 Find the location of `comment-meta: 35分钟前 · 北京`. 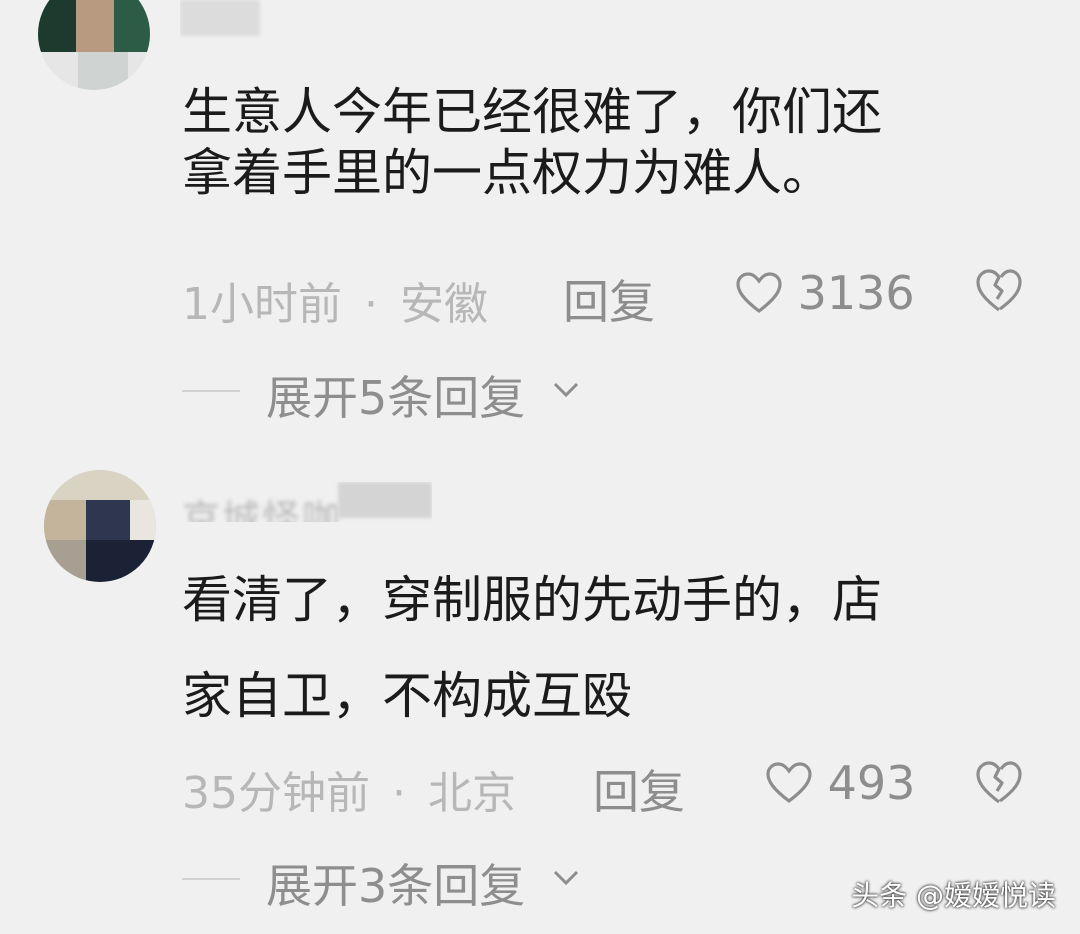

comment-meta: 35分钟前 · 北京 is located at coordinates (349, 789).